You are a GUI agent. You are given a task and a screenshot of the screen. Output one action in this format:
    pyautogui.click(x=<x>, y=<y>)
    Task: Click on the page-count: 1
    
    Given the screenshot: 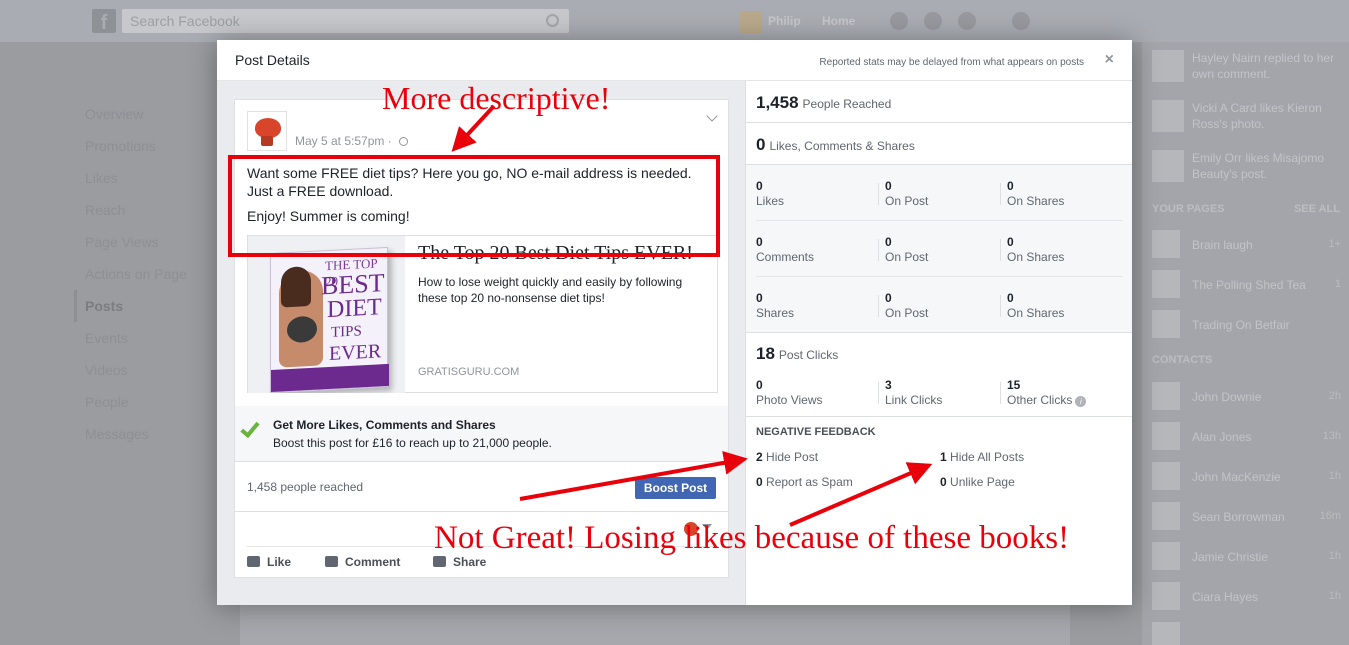 What is the action you would take?
    pyautogui.click(x=1337, y=284)
    